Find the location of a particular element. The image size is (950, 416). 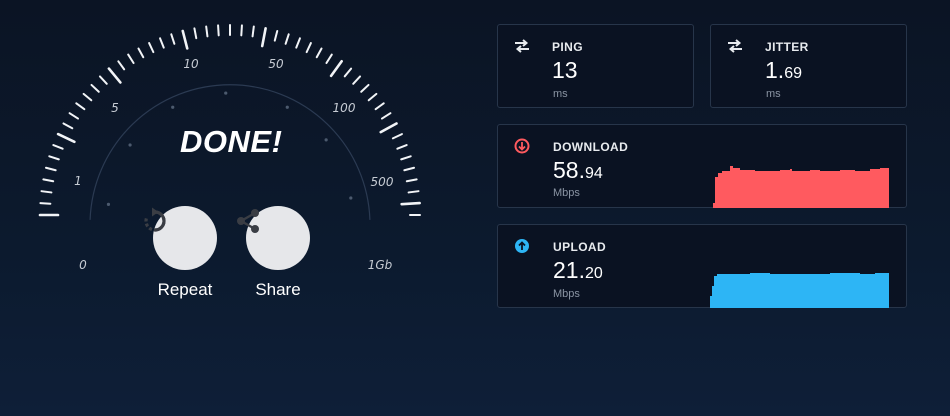

upload-value: 21.20 is located at coordinates (578, 270).